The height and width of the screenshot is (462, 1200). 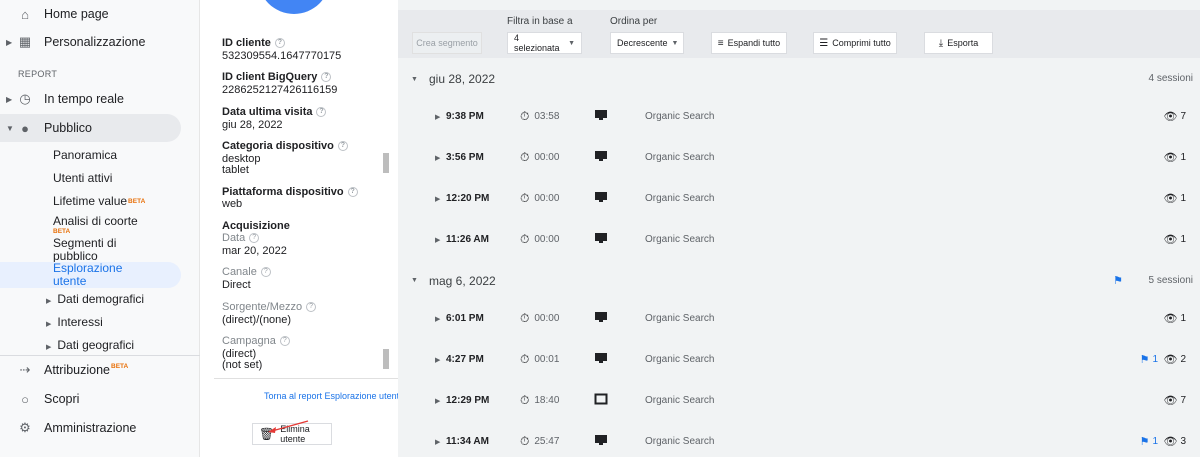 What do you see at coordinates (540, 21) in the screenshot?
I see `filtra-label: Filtra in base a` at bounding box center [540, 21].